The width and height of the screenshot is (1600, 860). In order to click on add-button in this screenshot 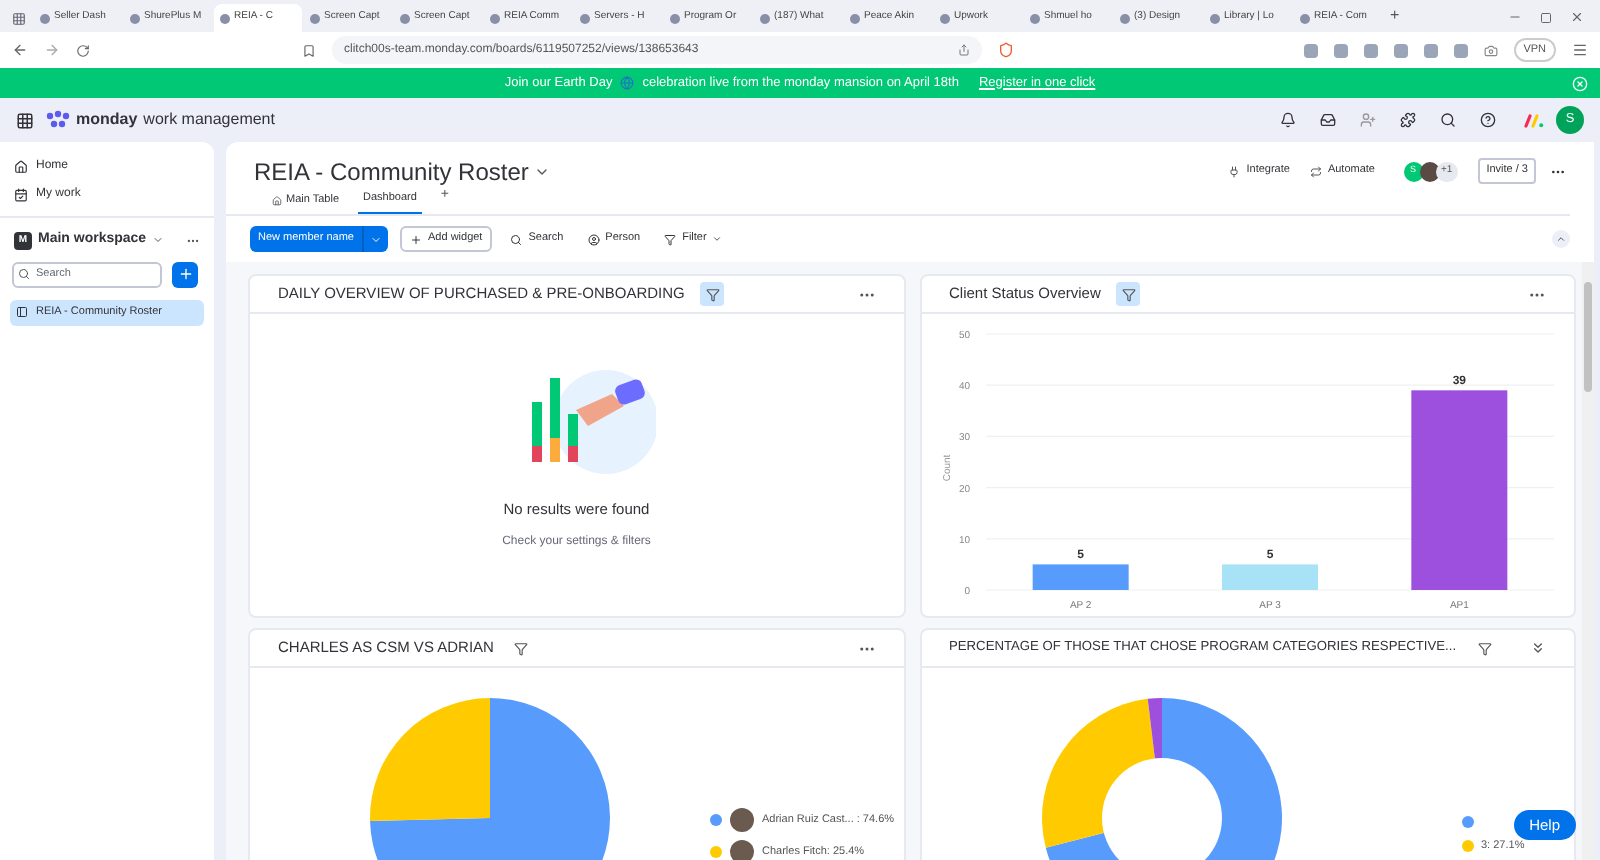, I will do `click(185, 274)`.